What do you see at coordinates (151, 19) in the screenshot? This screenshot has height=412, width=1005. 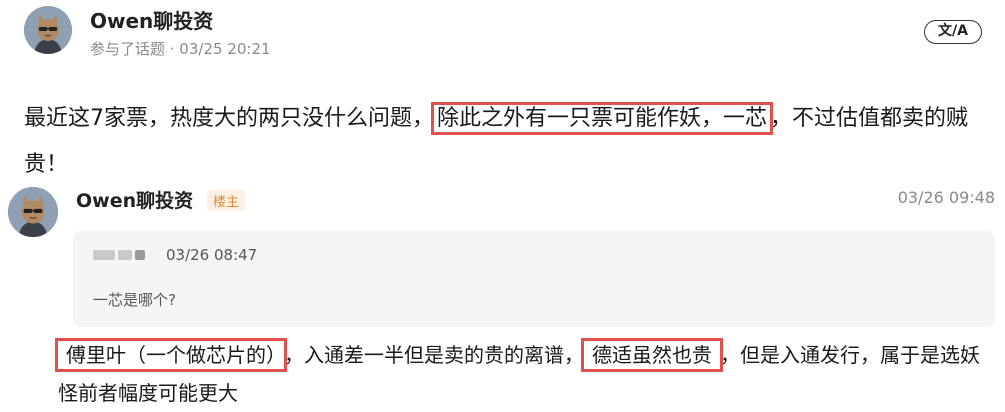 I see `post-author-name: Owen聊投资` at bounding box center [151, 19].